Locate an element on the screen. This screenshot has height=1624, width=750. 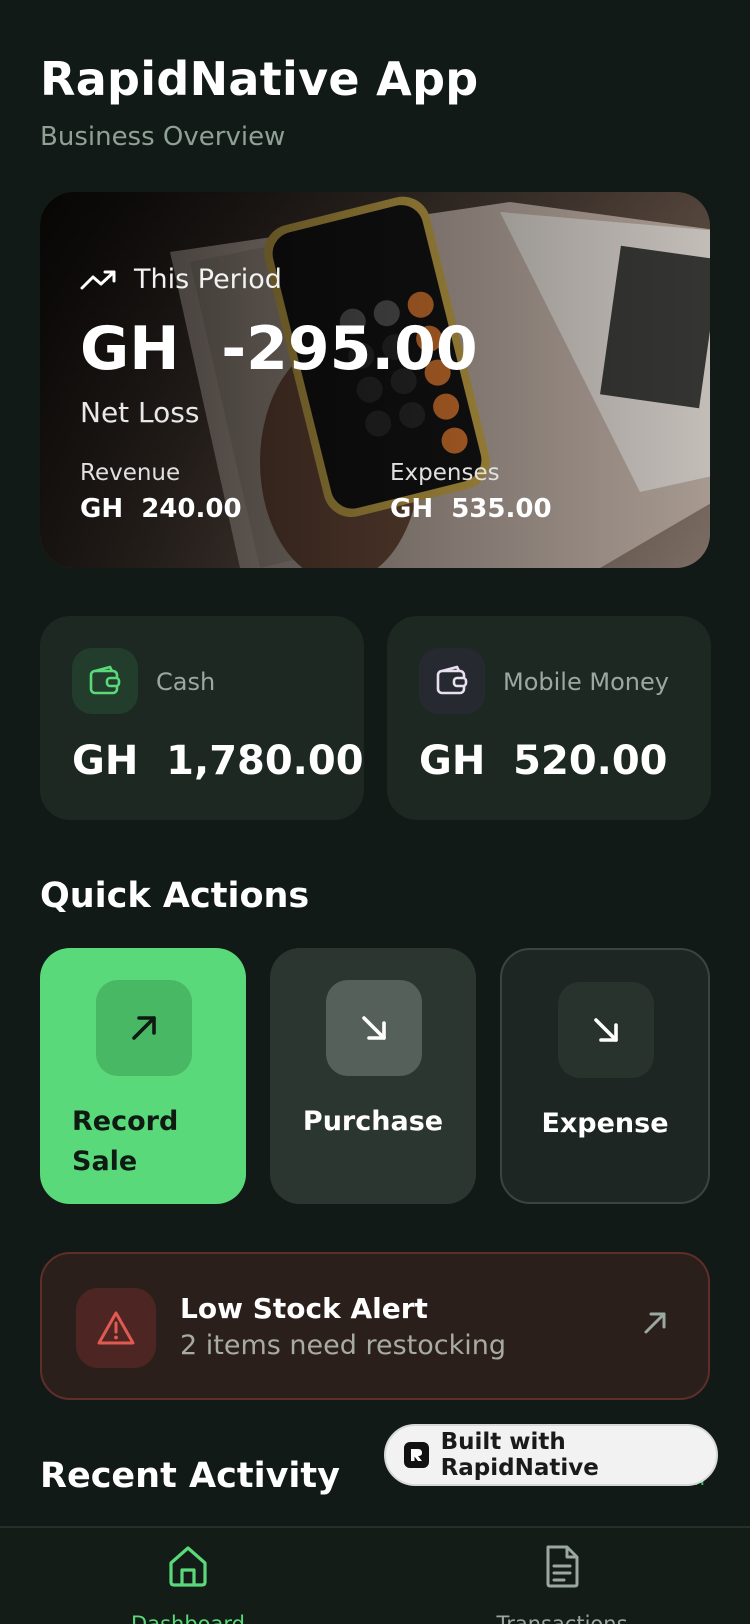
low-stock-alert: Low Stock Alert 2 items need restocking is located at coordinates (375, 1326).